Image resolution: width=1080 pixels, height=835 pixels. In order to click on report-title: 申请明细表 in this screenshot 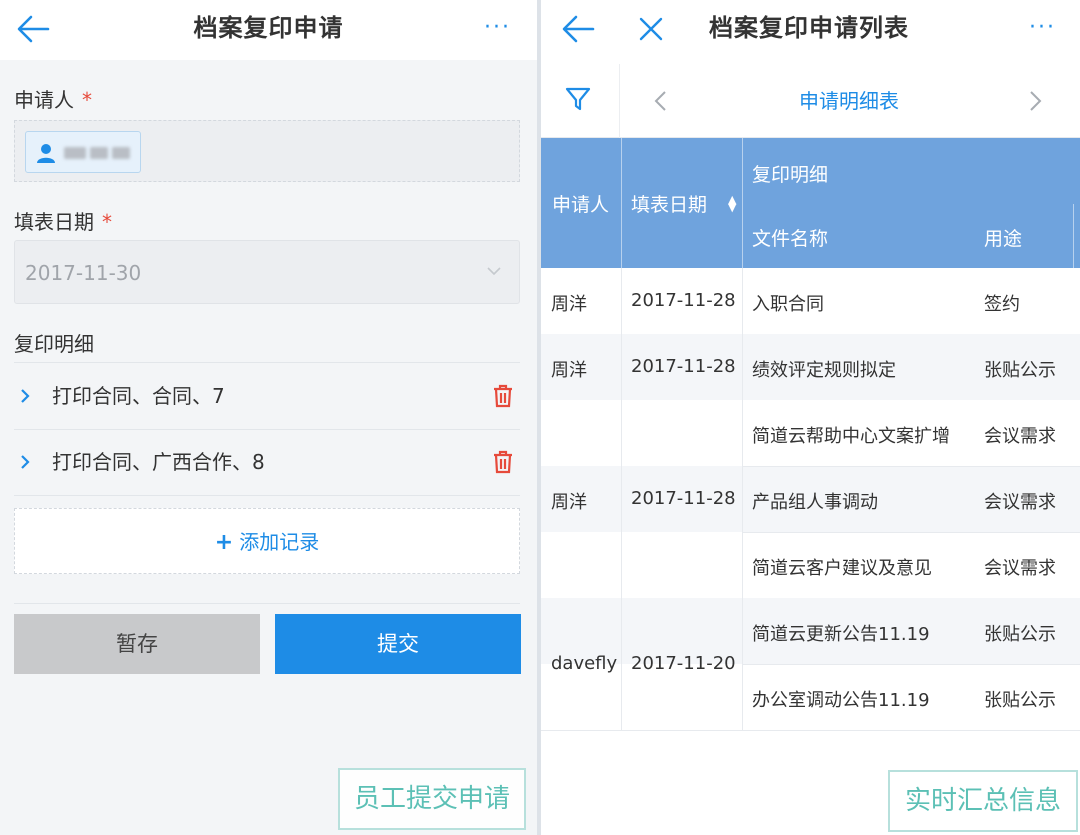, I will do `click(849, 101)`.